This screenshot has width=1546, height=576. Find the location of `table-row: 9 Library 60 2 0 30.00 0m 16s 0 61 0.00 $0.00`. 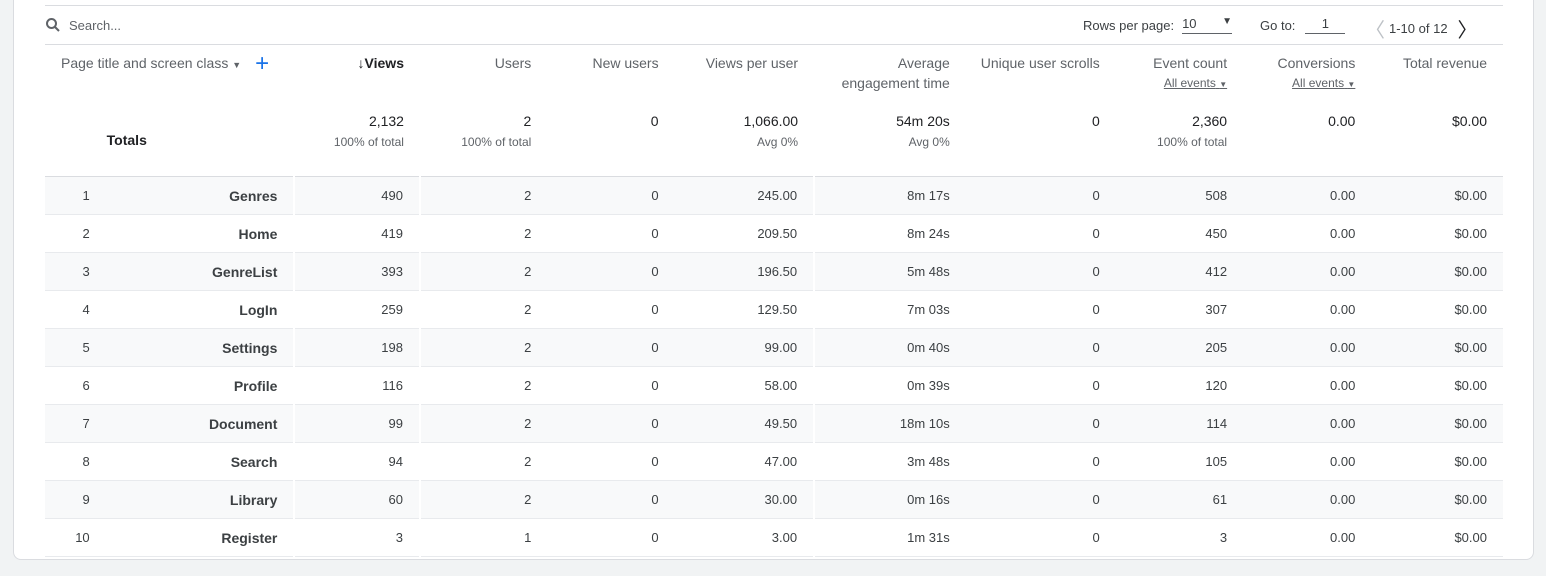

table-row: 9 Library 60 2 0 30.00 0m 16s 0 61 0.00 $0.00 is located at coordinates (774, 499).